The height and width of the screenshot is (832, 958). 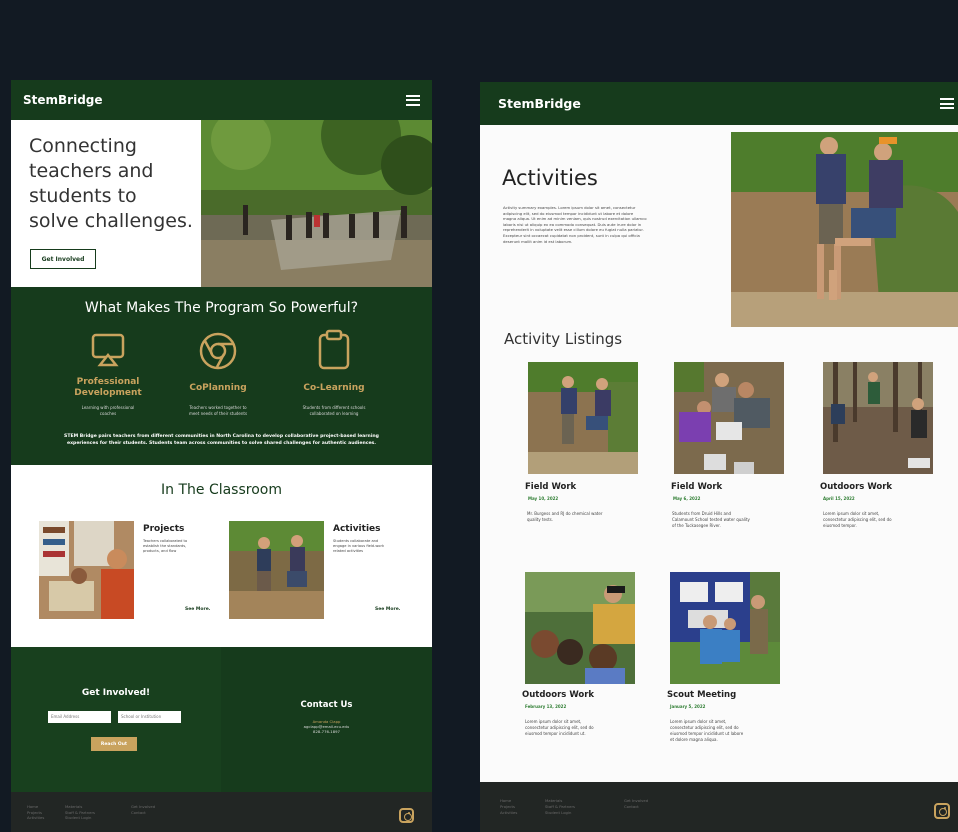 I want to click on feature-title: Development, so click(x=108, y=393).